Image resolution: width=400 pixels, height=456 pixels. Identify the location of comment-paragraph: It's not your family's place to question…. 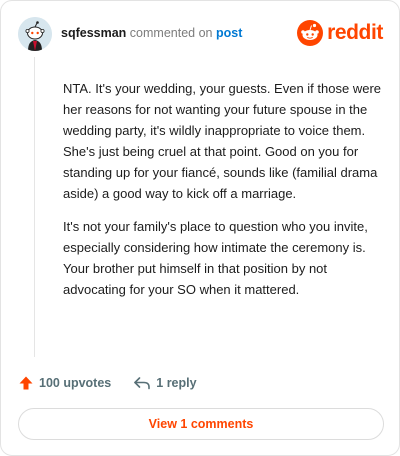
(215, 258).